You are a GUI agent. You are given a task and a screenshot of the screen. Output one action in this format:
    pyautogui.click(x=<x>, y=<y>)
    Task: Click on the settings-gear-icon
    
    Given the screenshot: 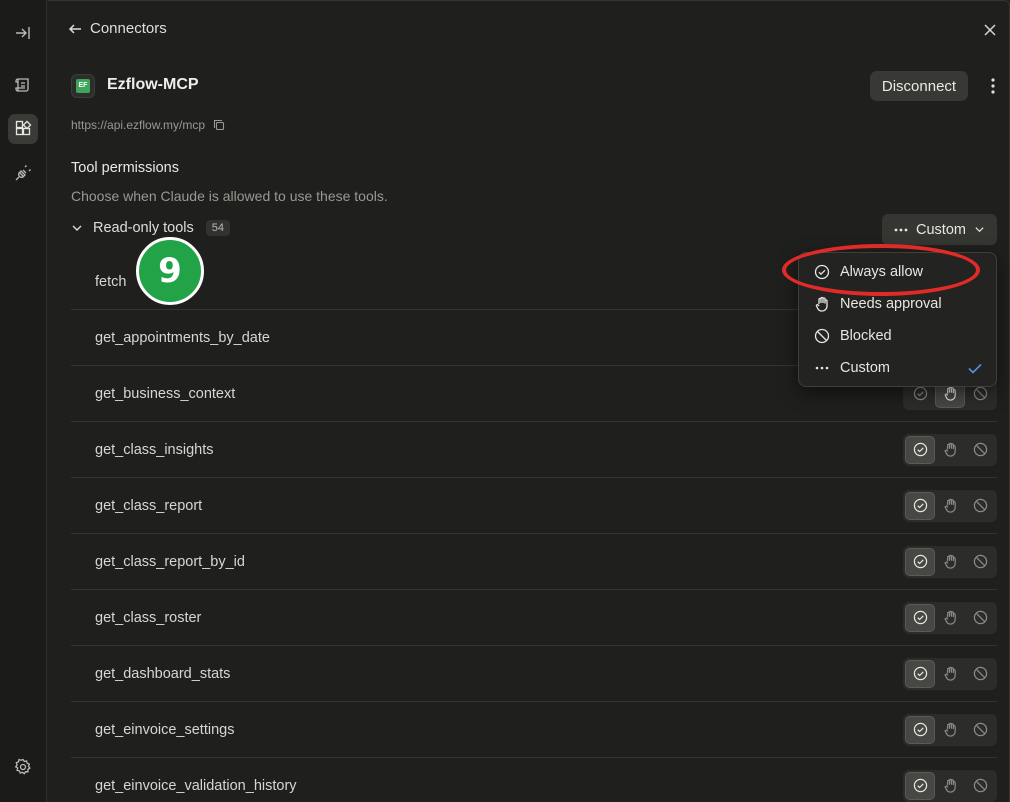 What is the action you would take?
    pyautogui.click(x=23, y=767)
    